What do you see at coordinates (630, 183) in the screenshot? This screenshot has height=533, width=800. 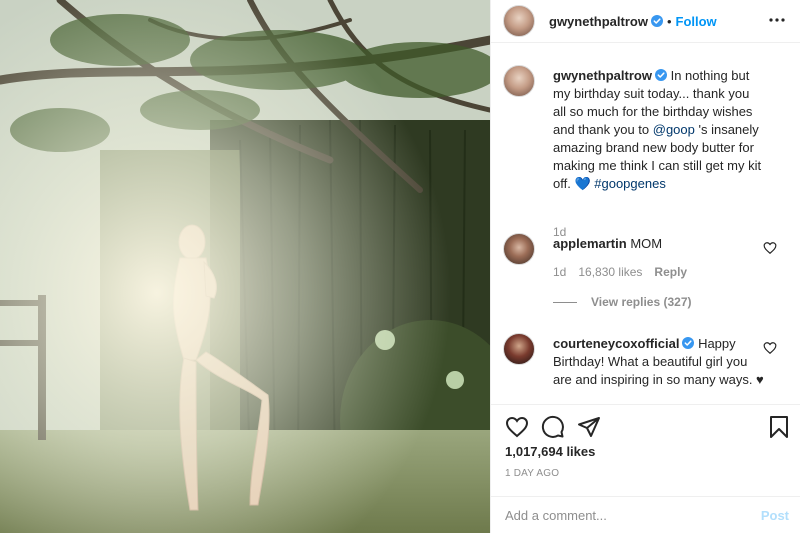 I see `goopgenes-hashtag-link: #goopgenes` at bounding box center [630, 183].